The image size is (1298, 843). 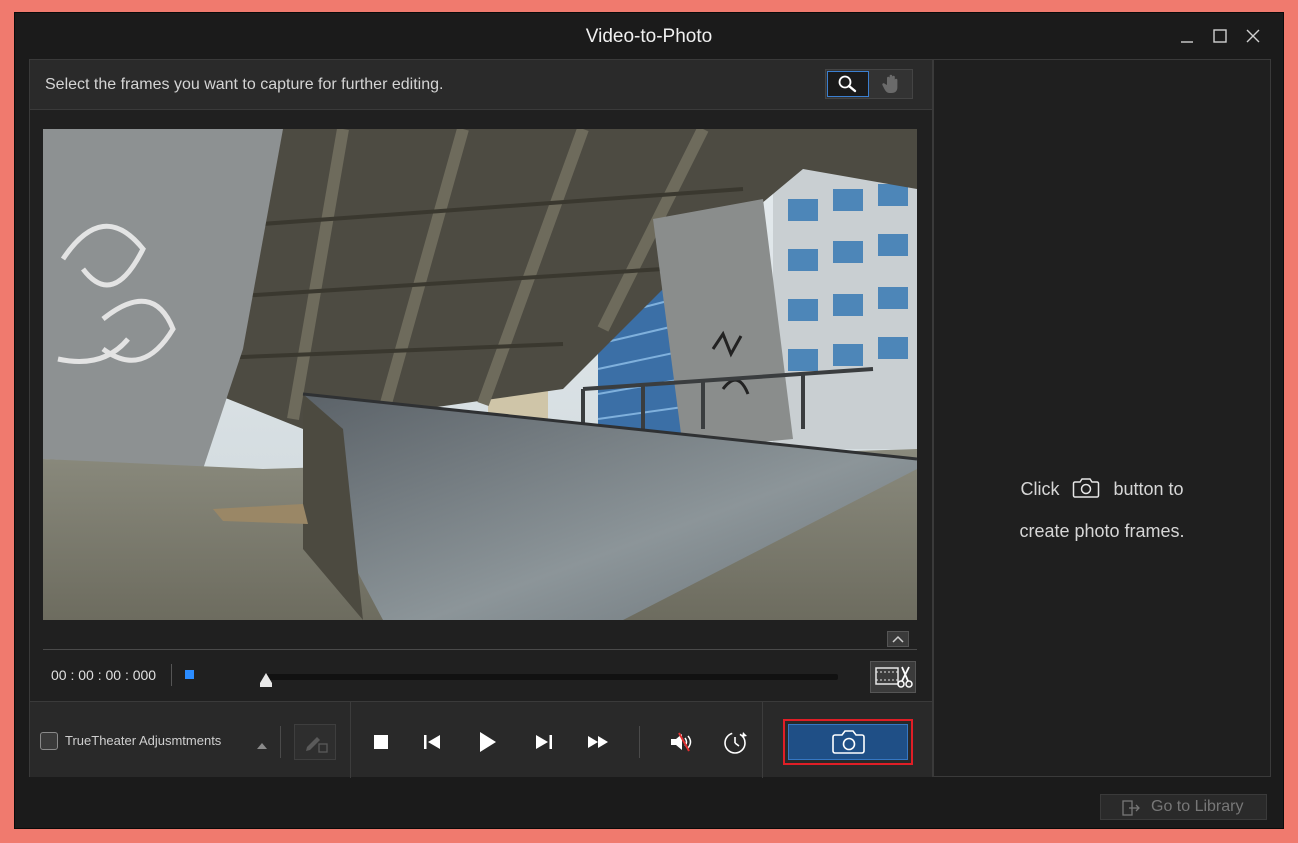 I want to click on view-tool-group, so click(x=869, y=84).